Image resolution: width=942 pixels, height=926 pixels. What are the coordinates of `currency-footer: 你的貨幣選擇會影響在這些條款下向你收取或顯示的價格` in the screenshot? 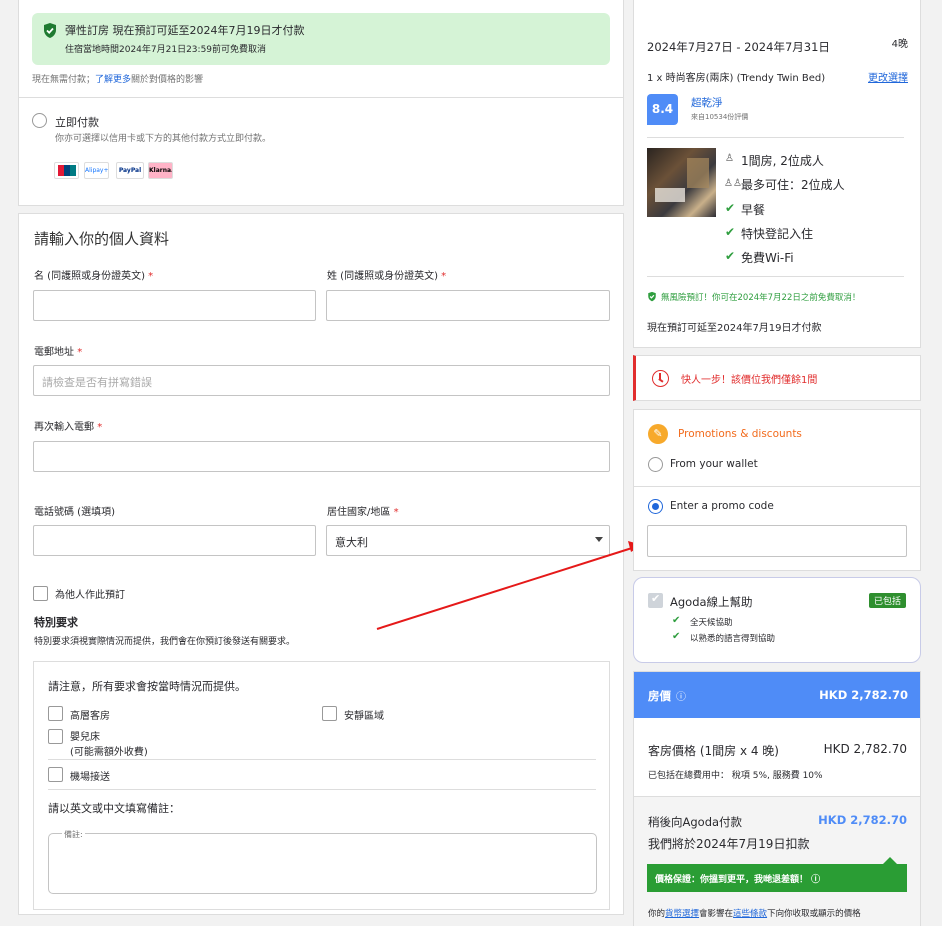 It's located at (754, 914).